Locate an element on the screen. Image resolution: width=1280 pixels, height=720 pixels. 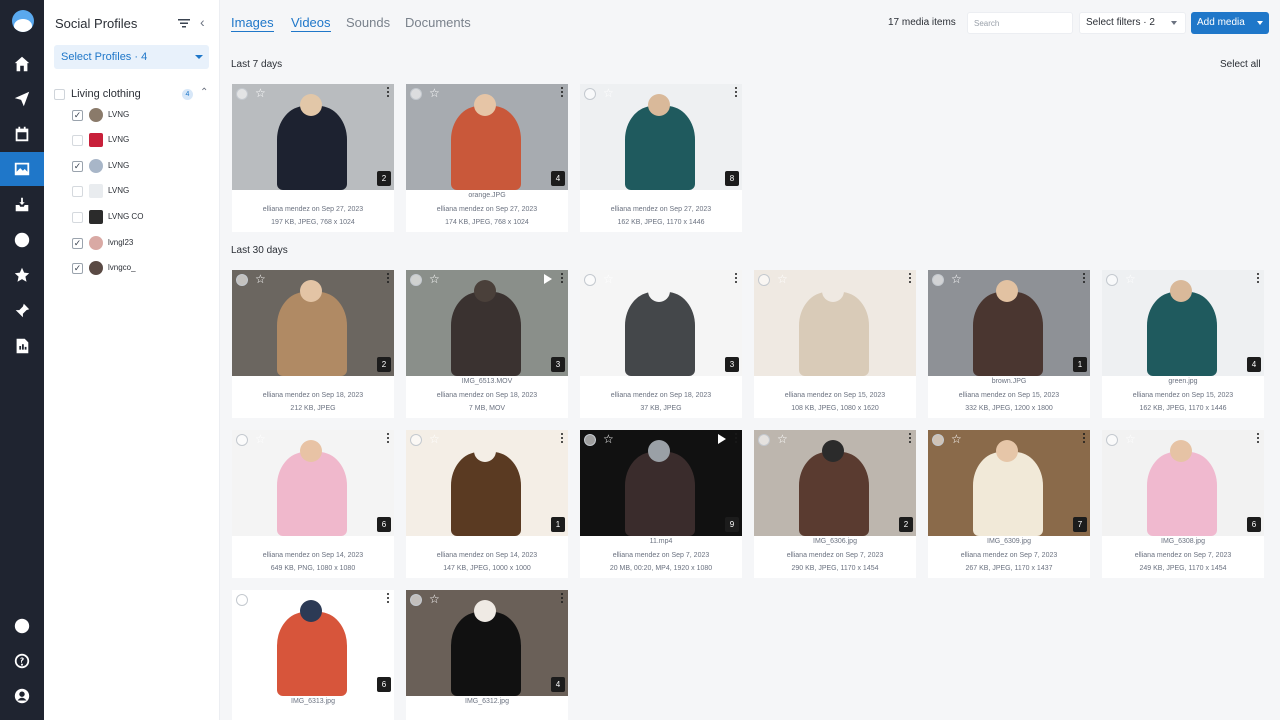
profile-row: LVNG CO is located at coordinates (142, 218).